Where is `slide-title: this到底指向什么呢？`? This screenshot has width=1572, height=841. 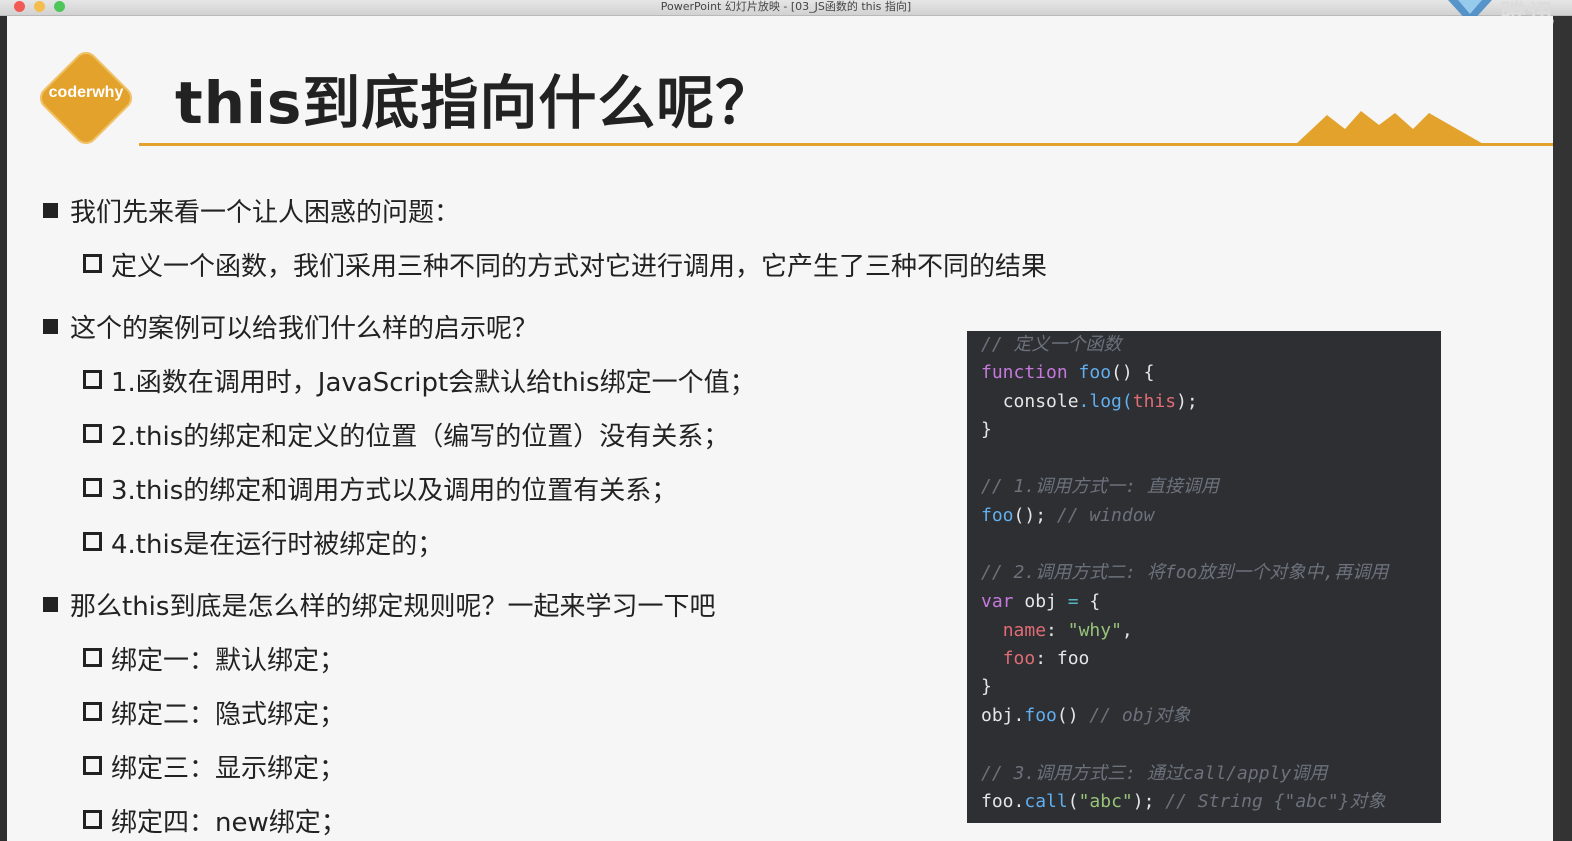 slide-title: this到底指向什么呢？ is located at coordinates (475, 103).